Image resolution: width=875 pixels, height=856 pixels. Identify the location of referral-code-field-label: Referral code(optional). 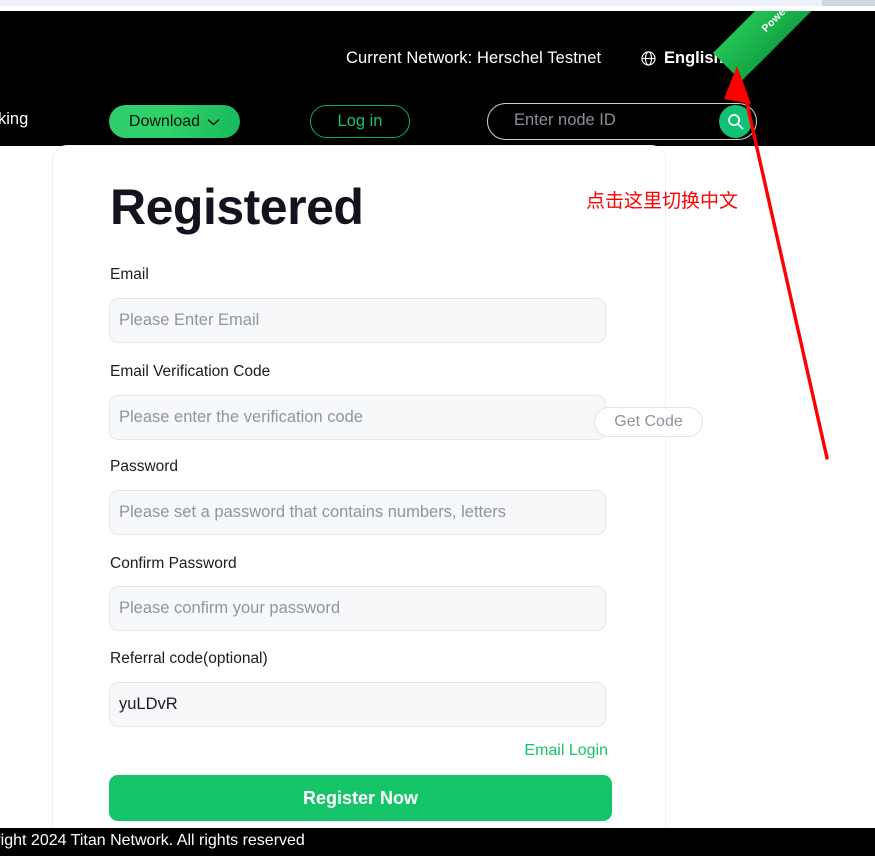
(189, 658).